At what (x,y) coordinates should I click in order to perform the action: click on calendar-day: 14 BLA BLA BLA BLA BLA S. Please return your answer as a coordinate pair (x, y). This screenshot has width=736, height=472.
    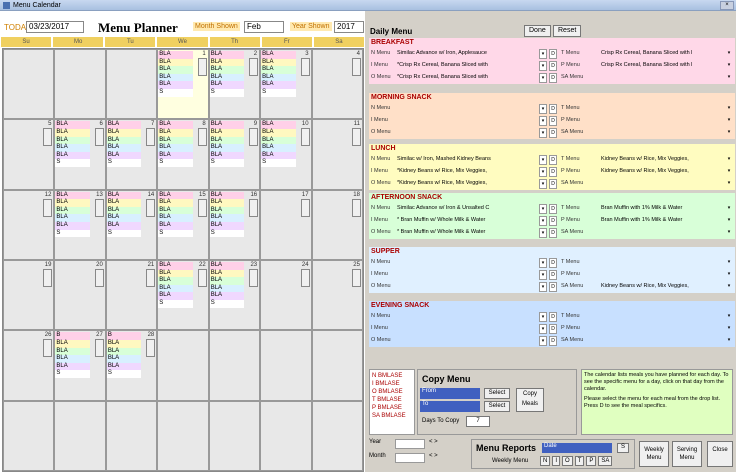
    Looking at the image, I should click on (131, 224).